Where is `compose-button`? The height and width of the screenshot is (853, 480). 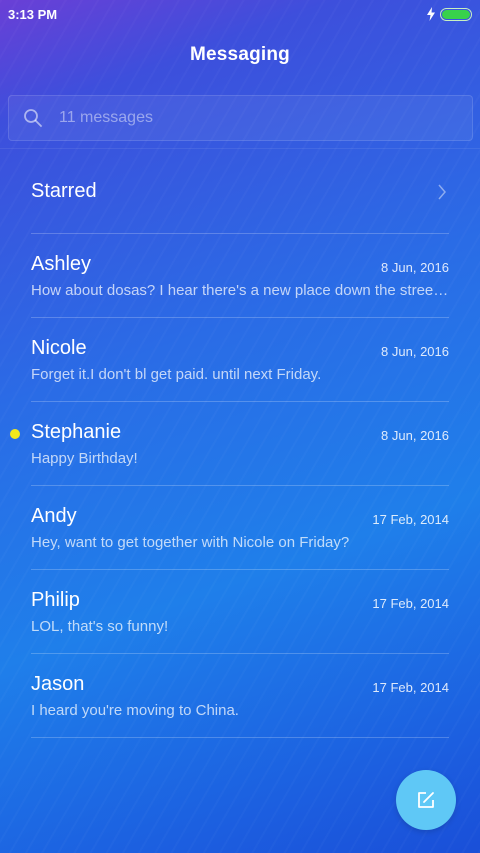
compose-button is located at coordinates (426, 800).